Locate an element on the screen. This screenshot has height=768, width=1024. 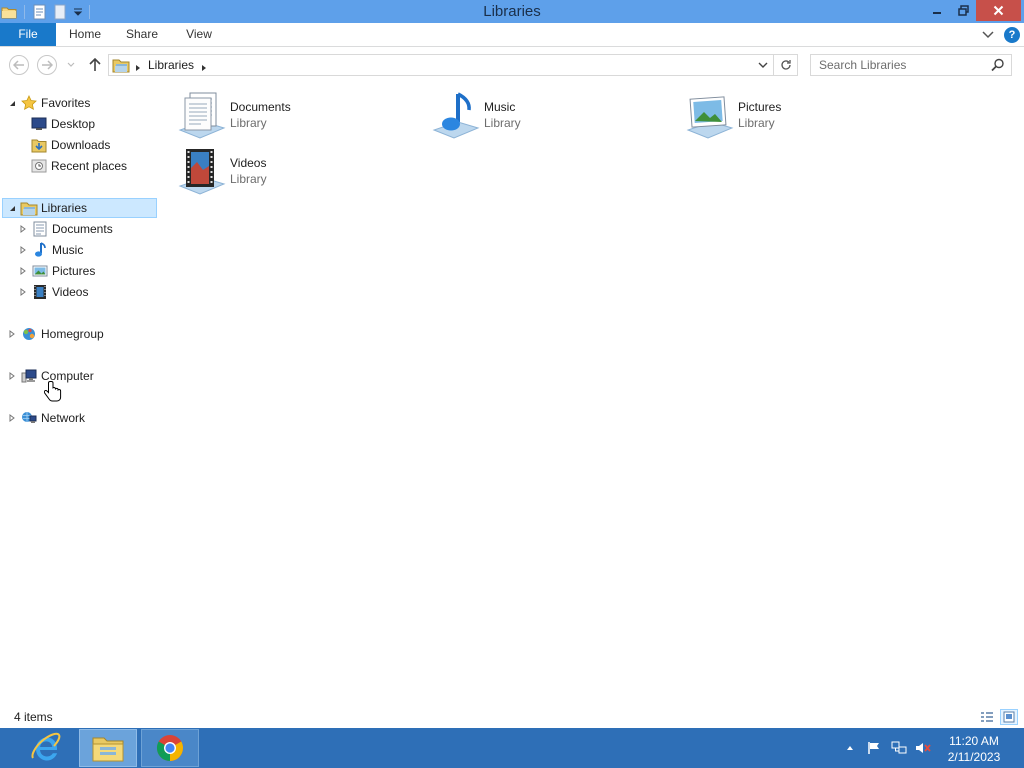
internet-explorer-icon is located at coordinates (46, 746).